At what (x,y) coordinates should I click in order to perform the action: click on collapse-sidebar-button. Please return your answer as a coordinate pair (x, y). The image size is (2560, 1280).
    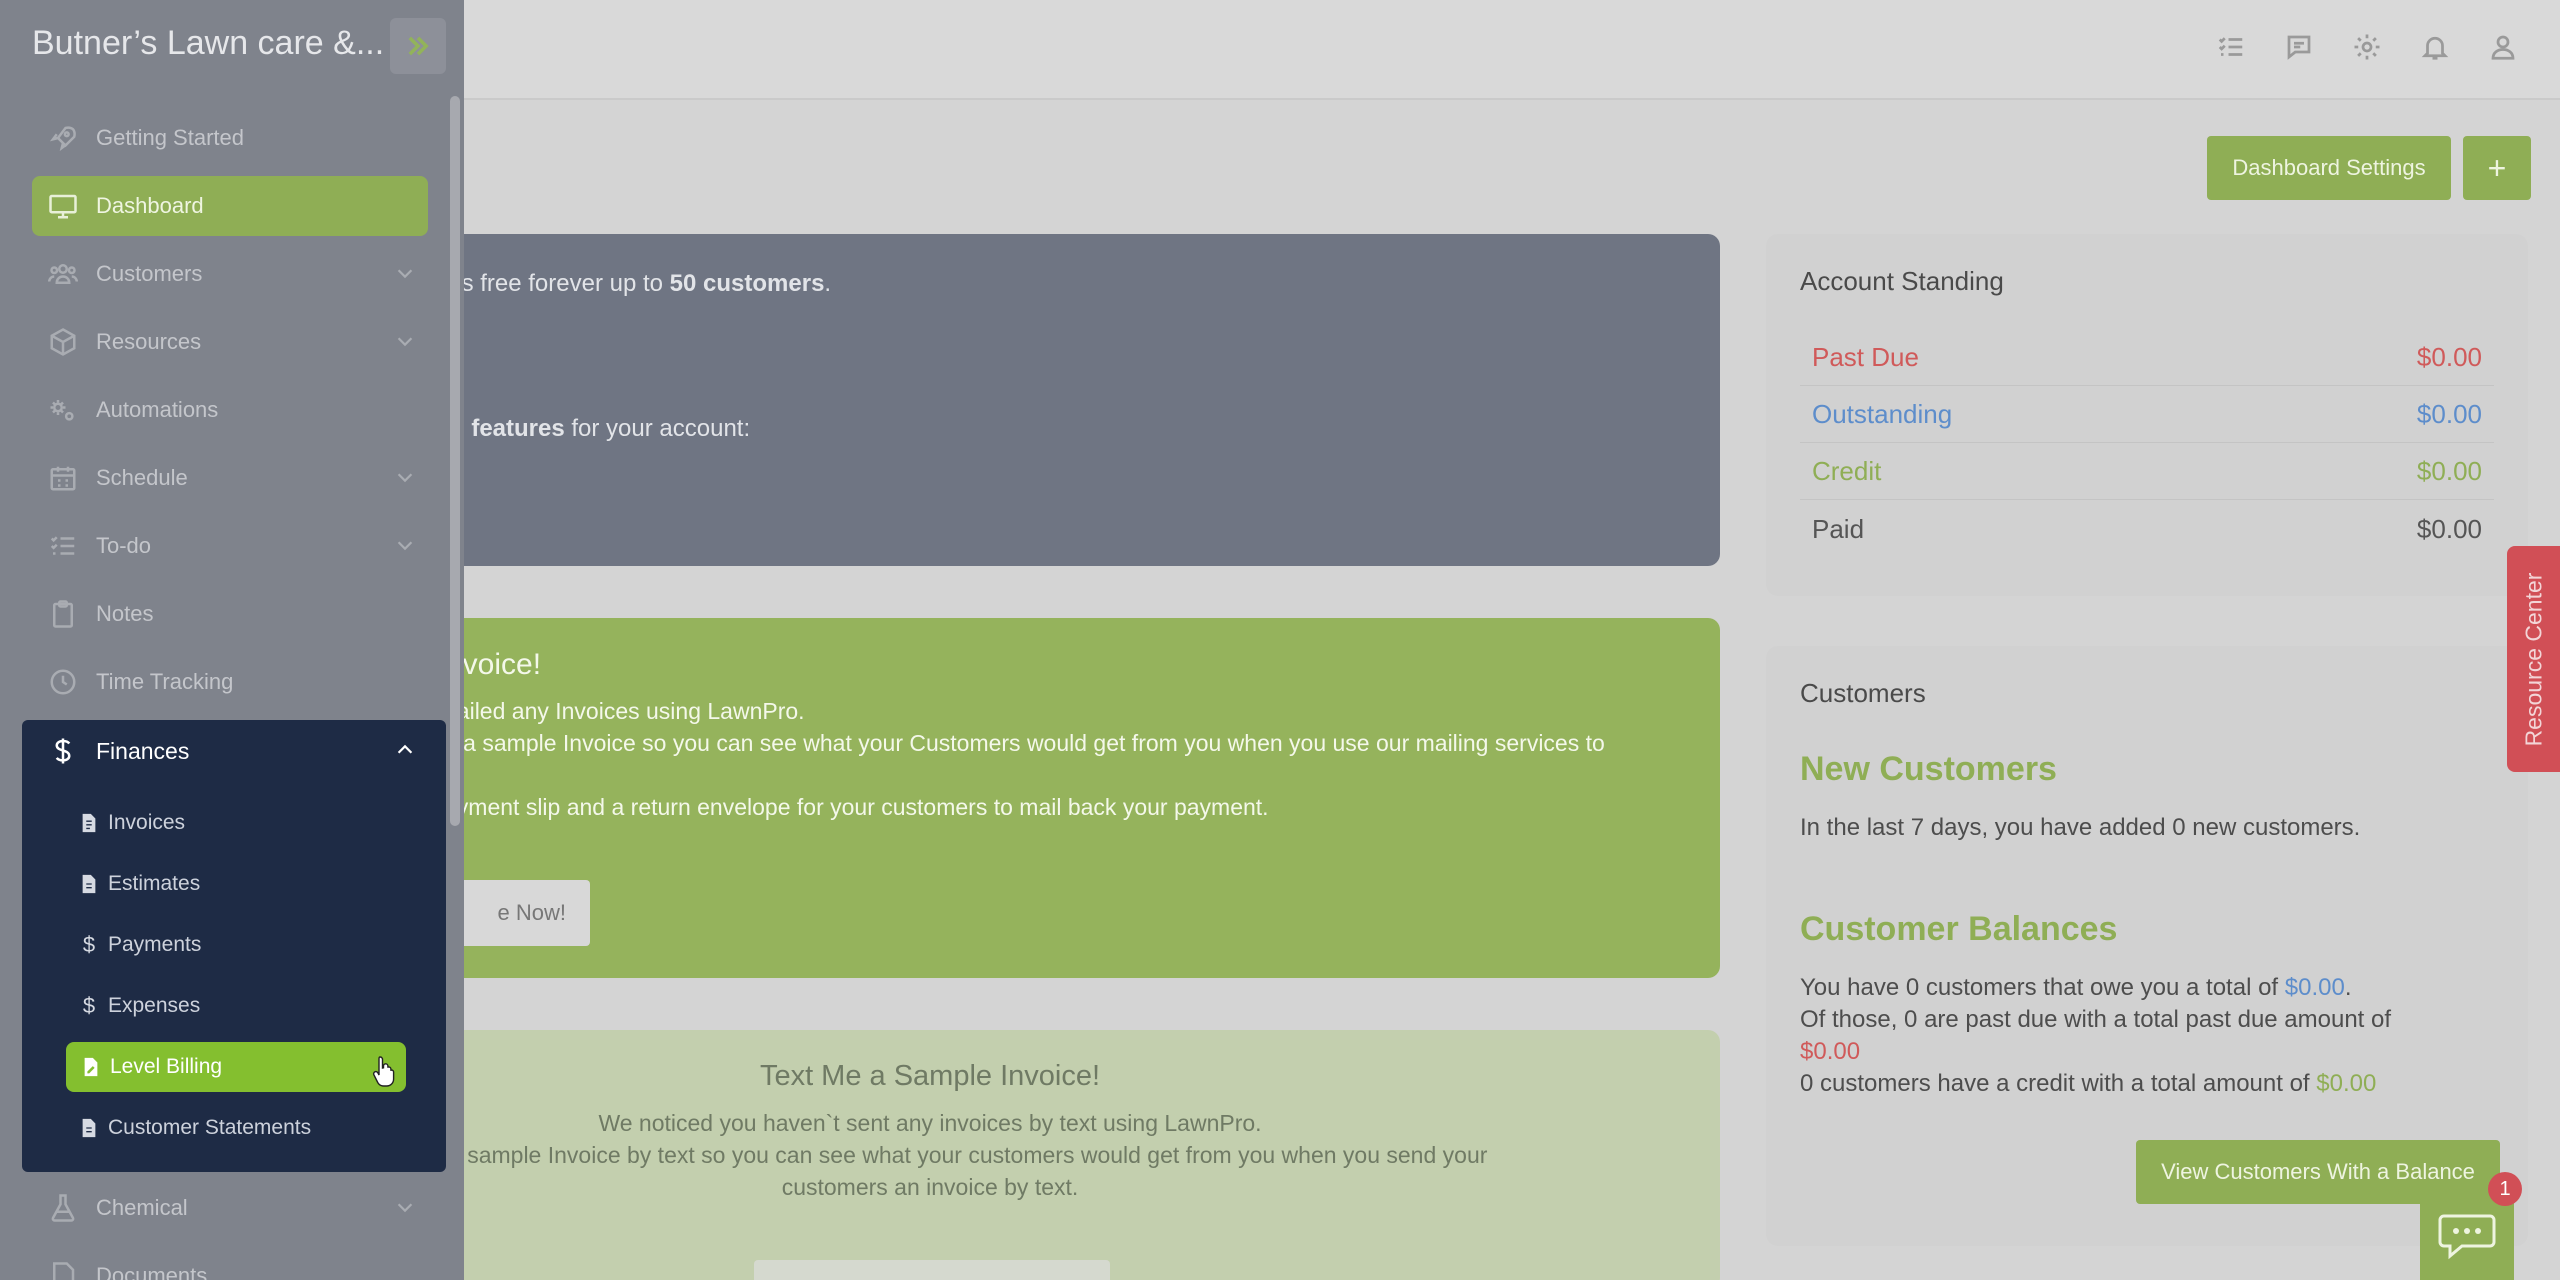
    Looking at the image, I should click on (418, 46).